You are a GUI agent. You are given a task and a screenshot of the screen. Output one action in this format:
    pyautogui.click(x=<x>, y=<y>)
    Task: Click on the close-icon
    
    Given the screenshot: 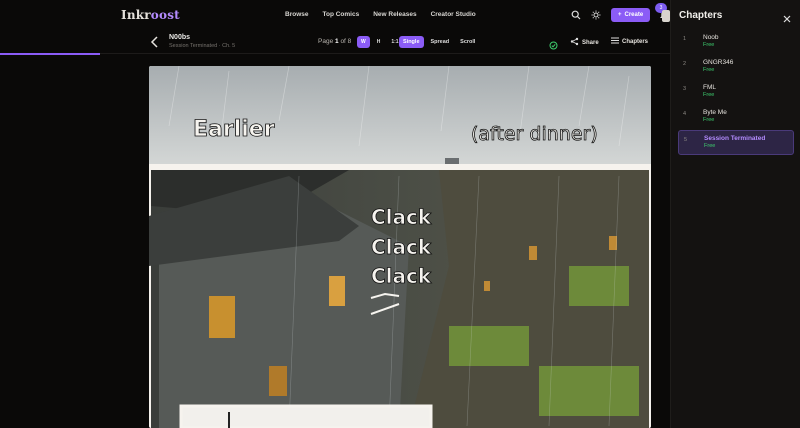 What is the action you would take?
    pyautogui.click(x=787, y=19)
    